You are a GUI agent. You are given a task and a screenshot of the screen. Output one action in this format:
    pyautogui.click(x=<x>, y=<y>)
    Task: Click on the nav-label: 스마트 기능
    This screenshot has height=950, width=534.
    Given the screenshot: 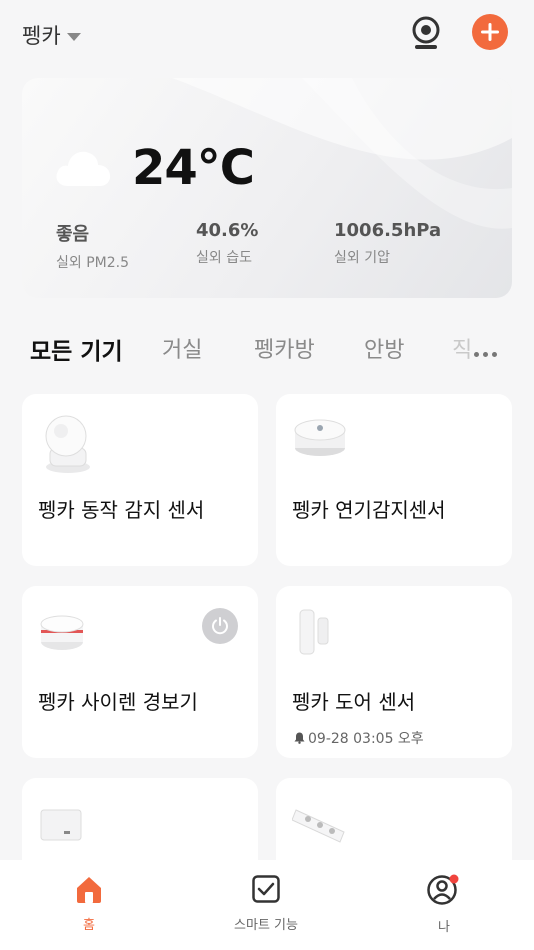 What is the action you would take?
    pyautogui.click(x=266, y=925)
    